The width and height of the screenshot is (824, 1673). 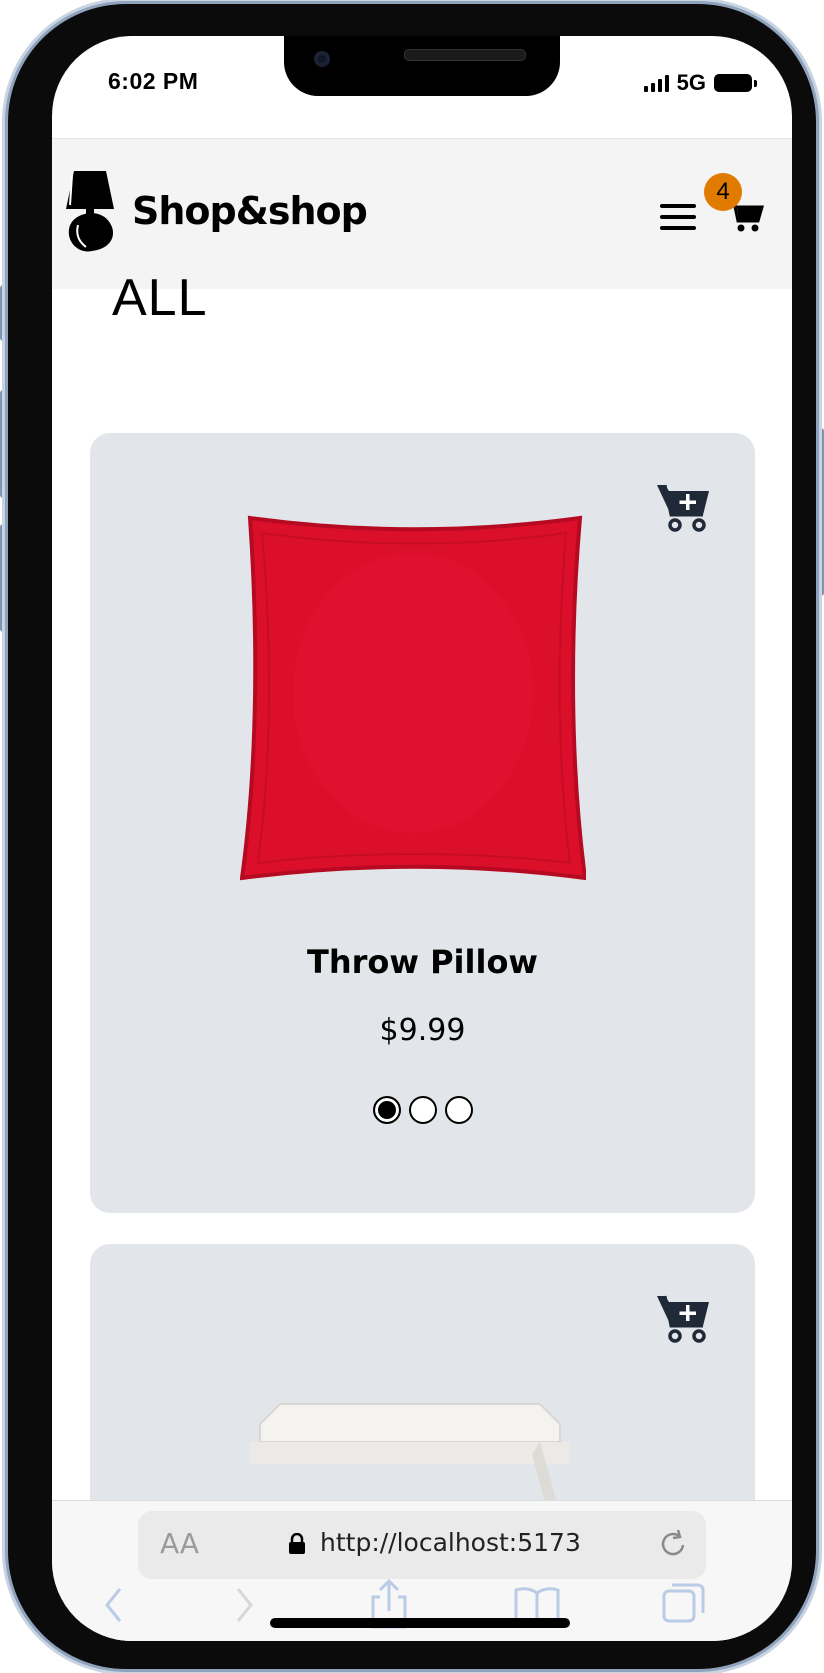 What do you see at coordinates (413, 700) in the screenshot?
I see `product-image` at bounding box center [413, 700].